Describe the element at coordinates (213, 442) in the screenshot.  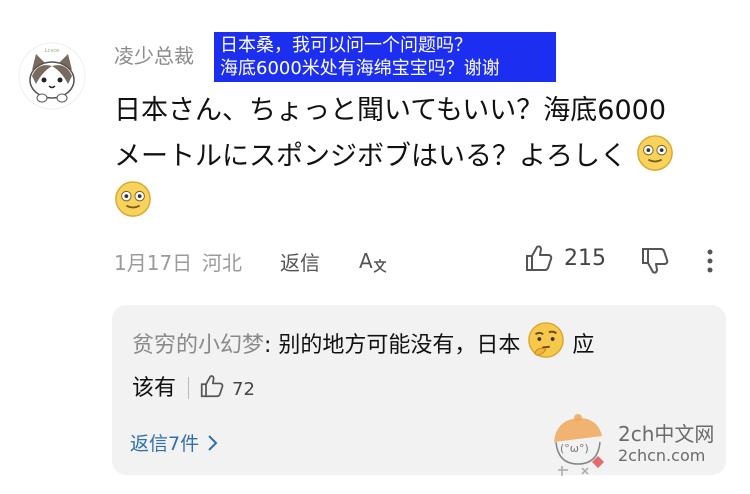
I see `chevron-right-icon` at that location.